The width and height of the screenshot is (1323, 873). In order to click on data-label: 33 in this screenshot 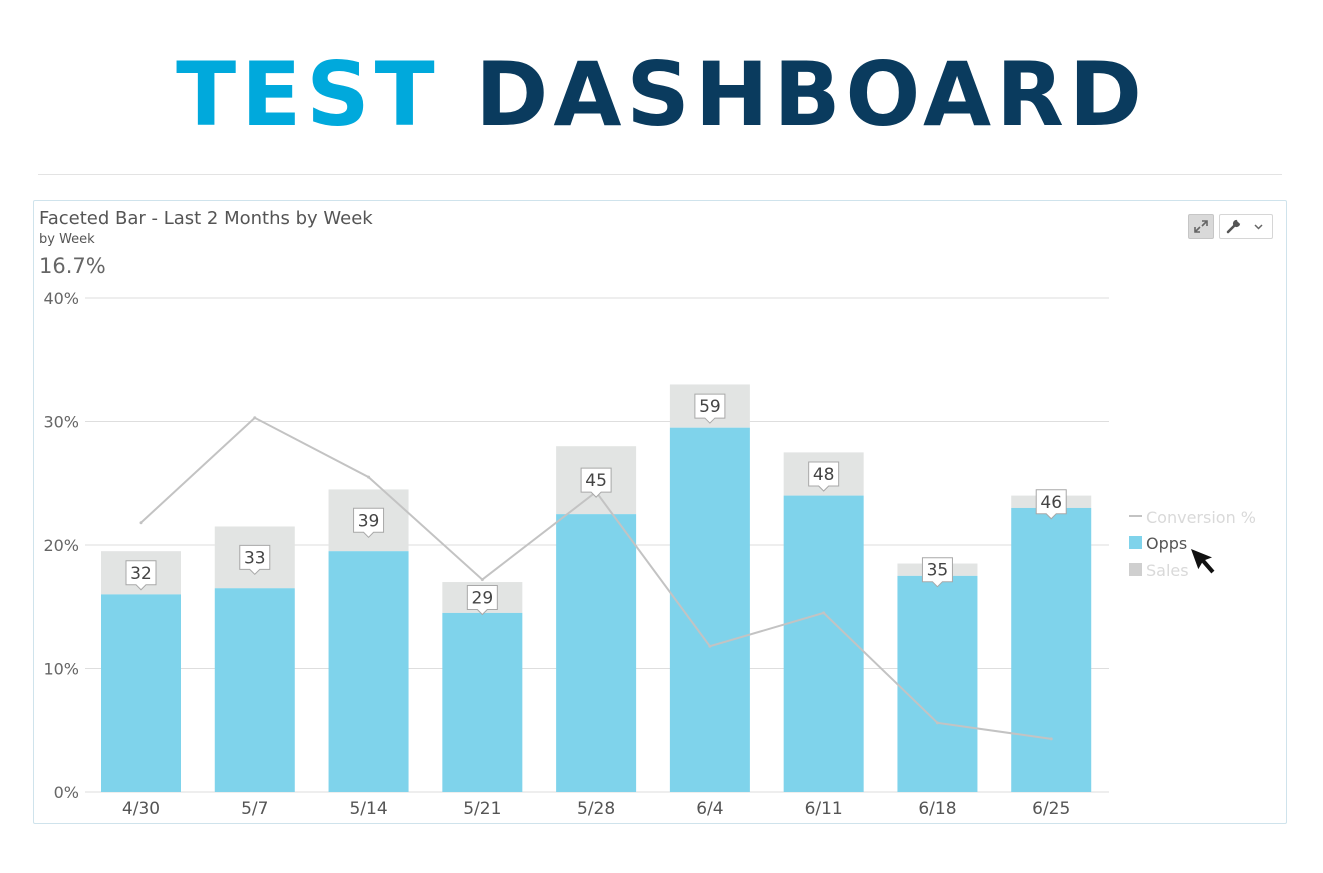, I will do `click(255, 558)`.